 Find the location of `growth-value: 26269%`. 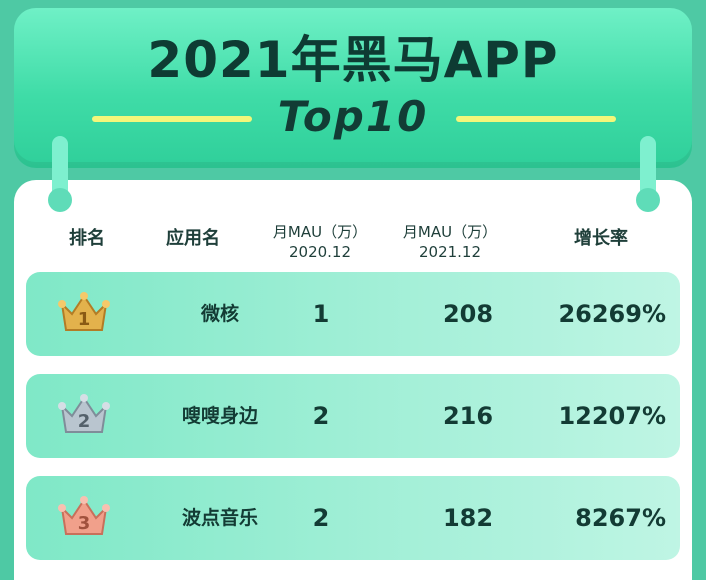

growth-value: 26269% is located at coordinates (612, 314).